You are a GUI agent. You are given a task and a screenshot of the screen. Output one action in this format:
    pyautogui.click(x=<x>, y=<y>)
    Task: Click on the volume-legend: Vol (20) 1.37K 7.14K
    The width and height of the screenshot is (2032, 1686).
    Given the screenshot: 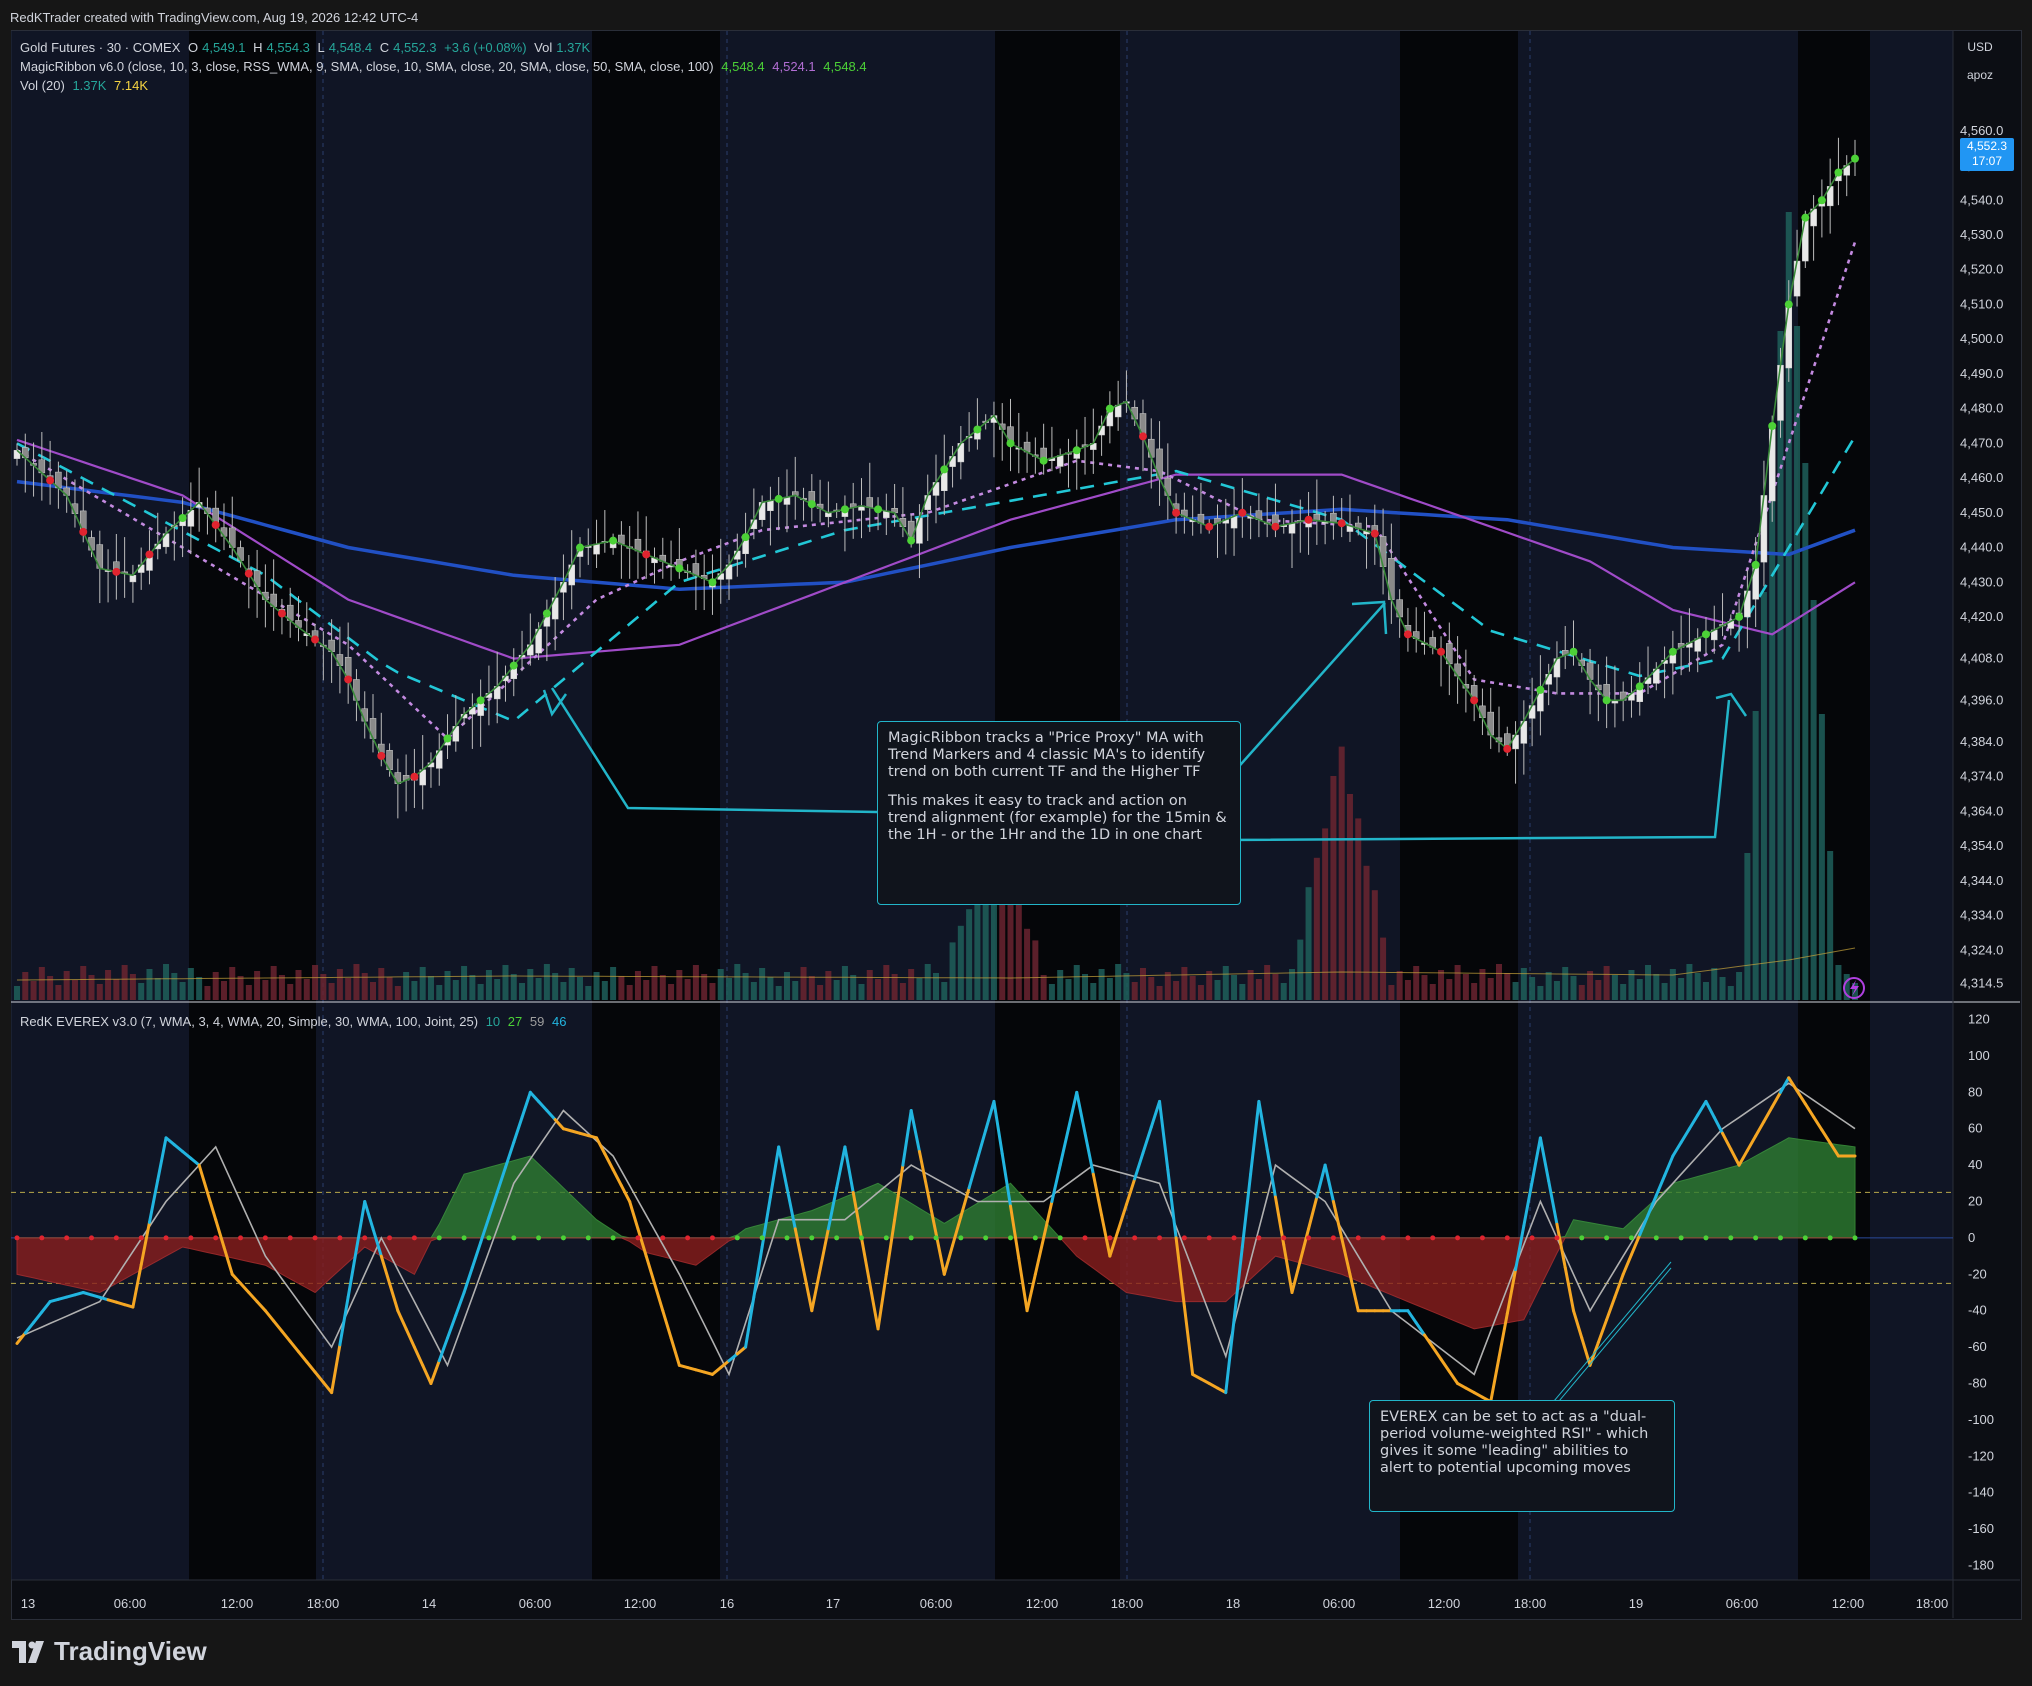 What is the action you would take?
    pyautogui.click(x=86, y=85)
    